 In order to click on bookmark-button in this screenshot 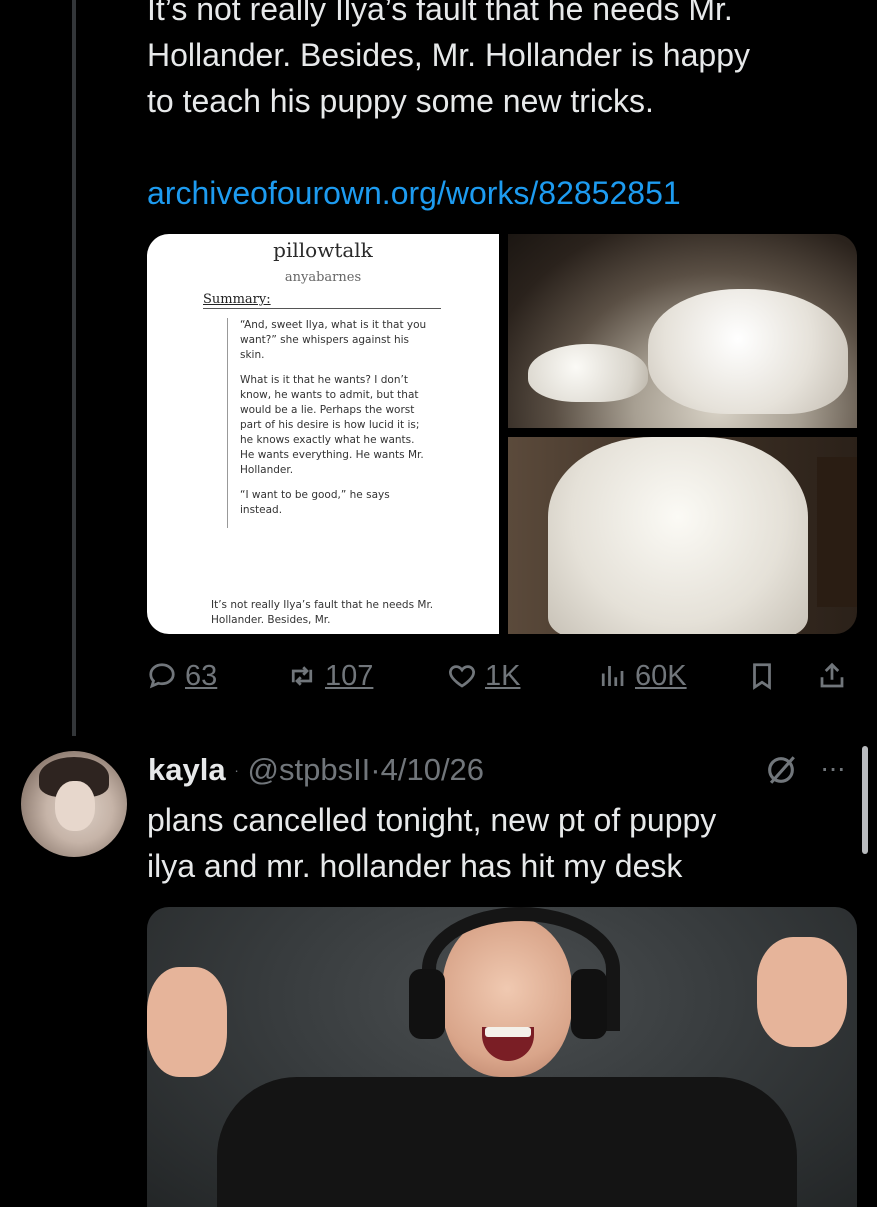, I will do `click(762, 676)`.